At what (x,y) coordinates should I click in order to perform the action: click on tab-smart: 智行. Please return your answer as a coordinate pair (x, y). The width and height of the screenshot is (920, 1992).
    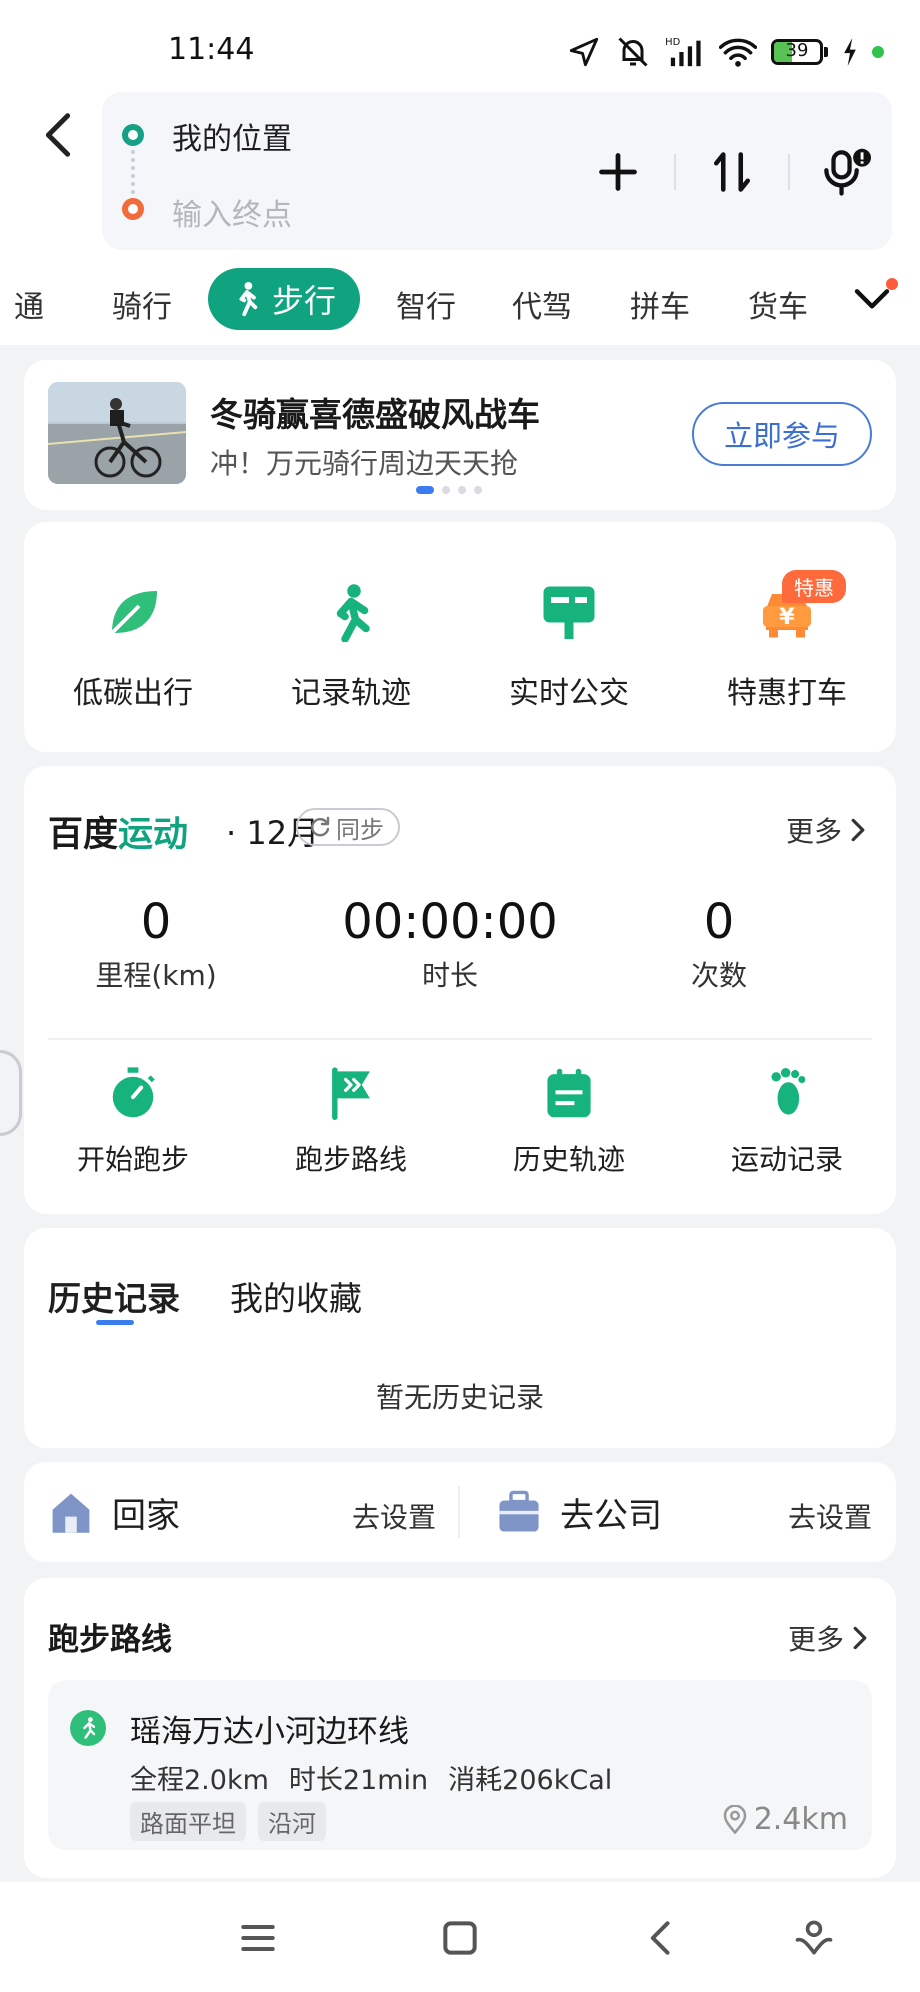
    Looking at the image, I should click on (426, 304).